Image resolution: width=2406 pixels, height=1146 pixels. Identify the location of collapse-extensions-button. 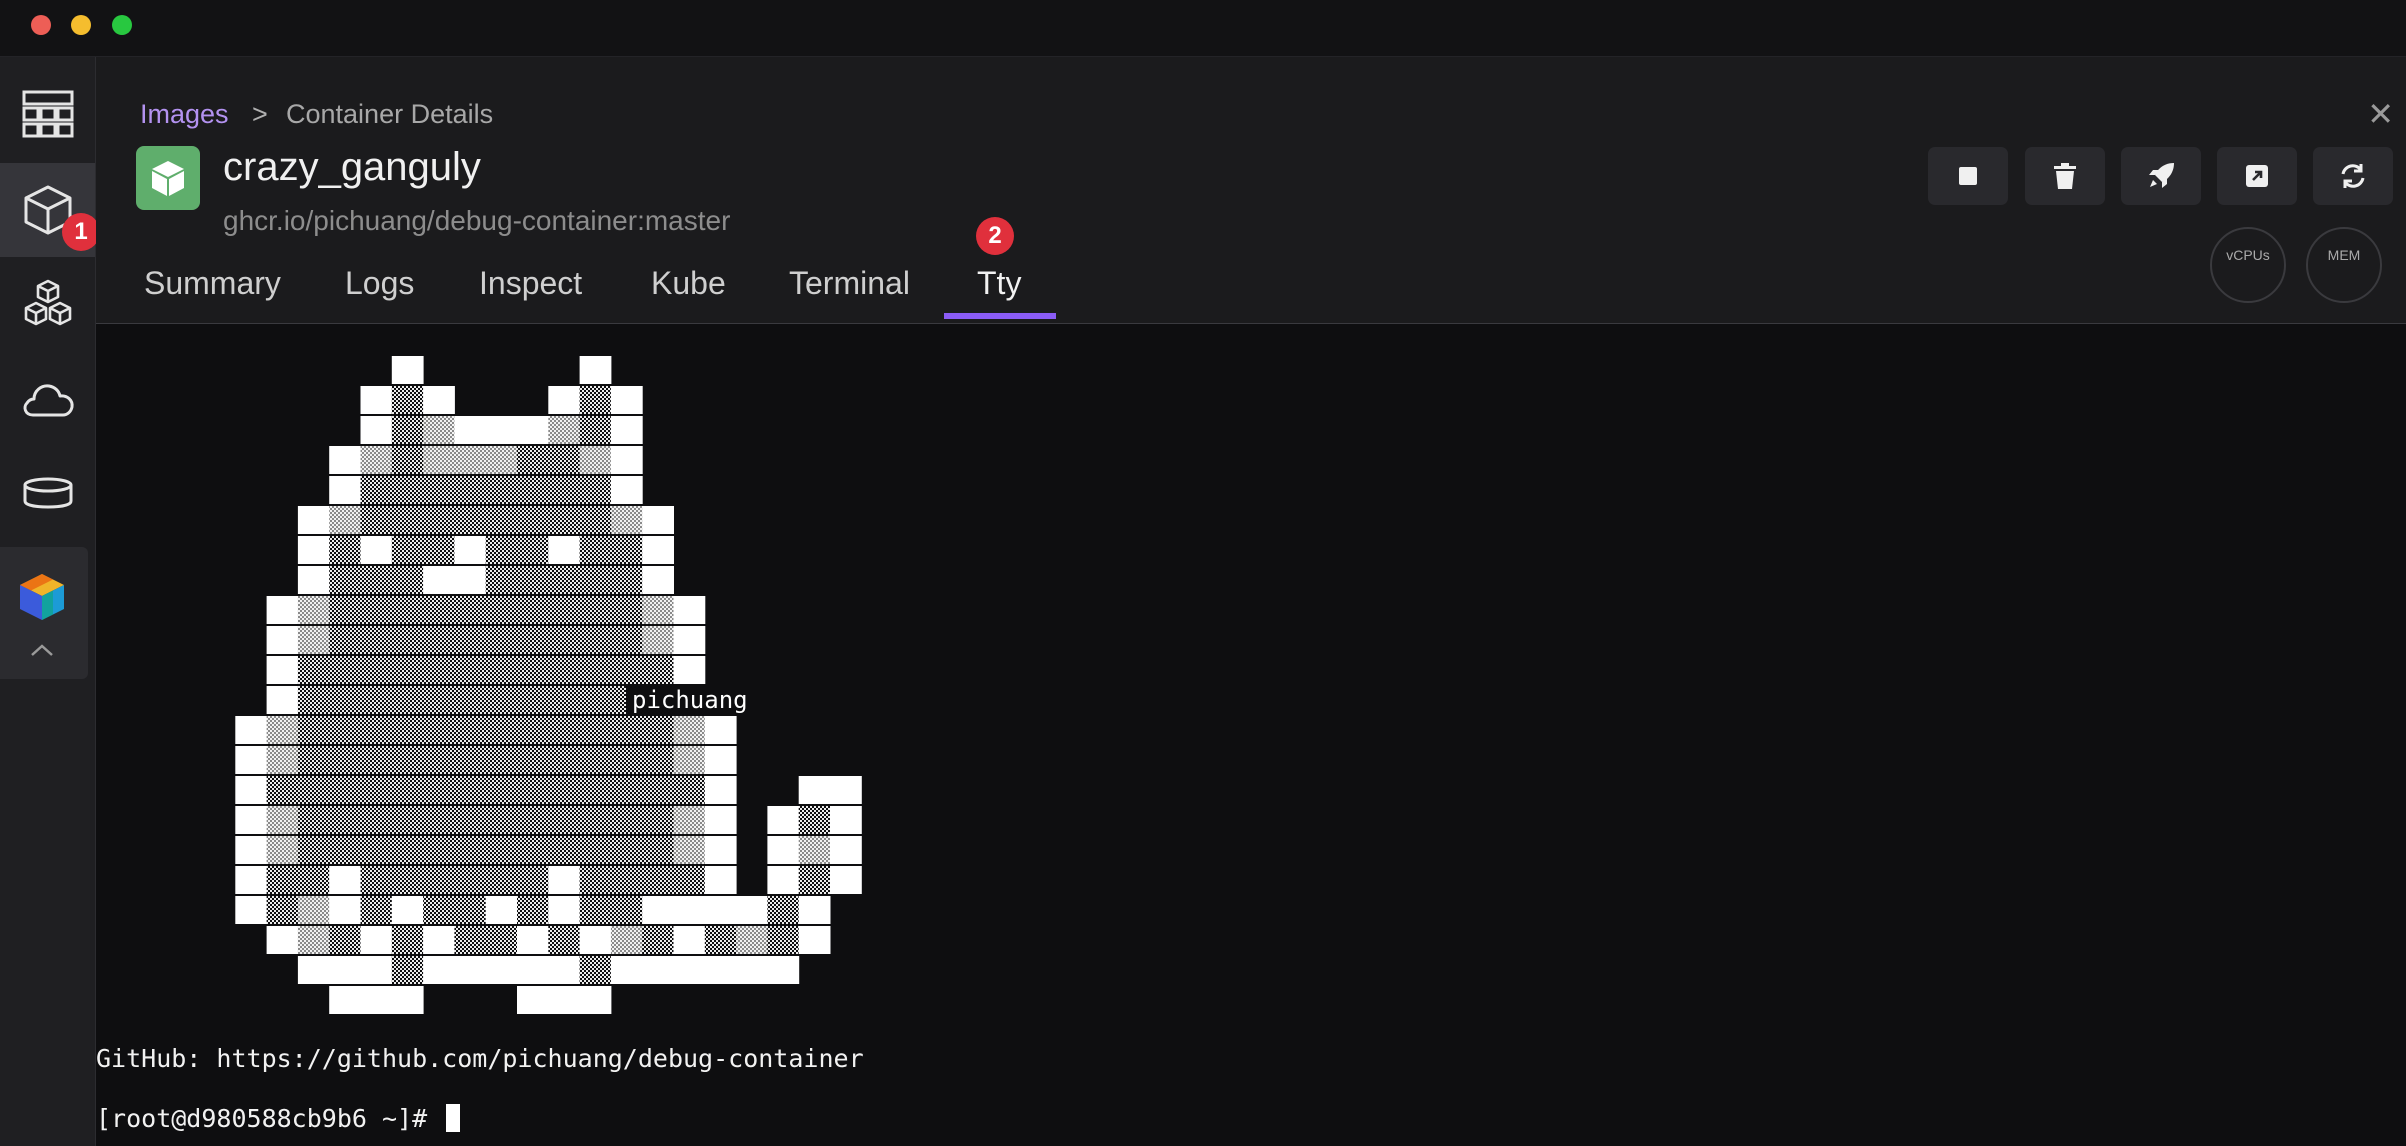
(42, 652).